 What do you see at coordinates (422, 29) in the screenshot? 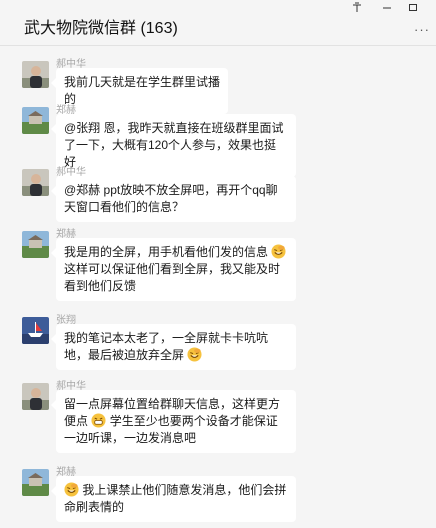
I see `more-options-button: ···` at bounding box center [422, 29].